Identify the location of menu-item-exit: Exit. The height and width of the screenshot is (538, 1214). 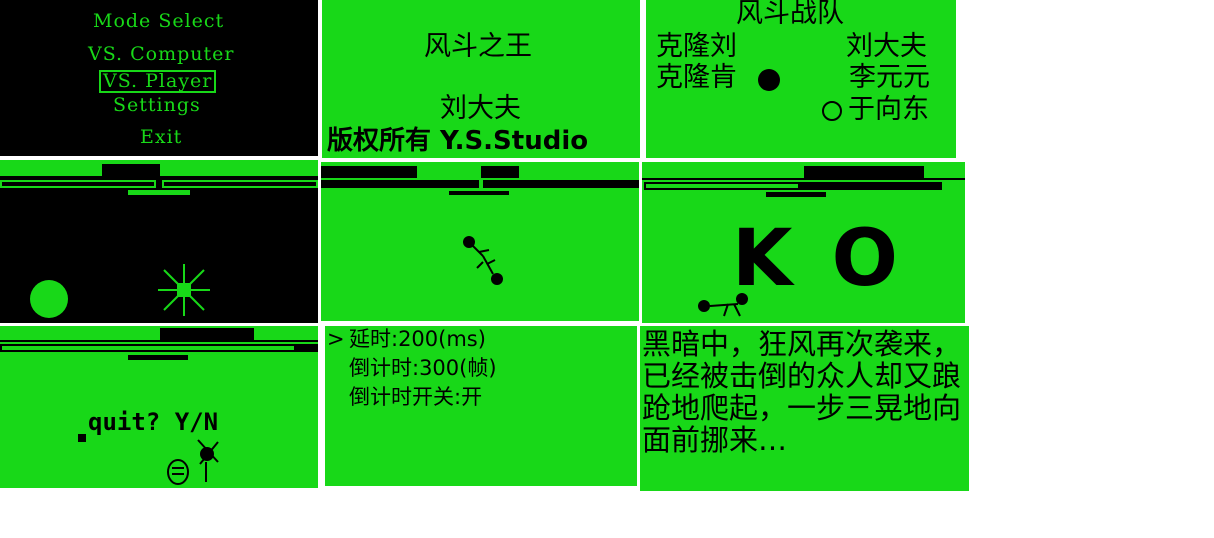
(161, 137).